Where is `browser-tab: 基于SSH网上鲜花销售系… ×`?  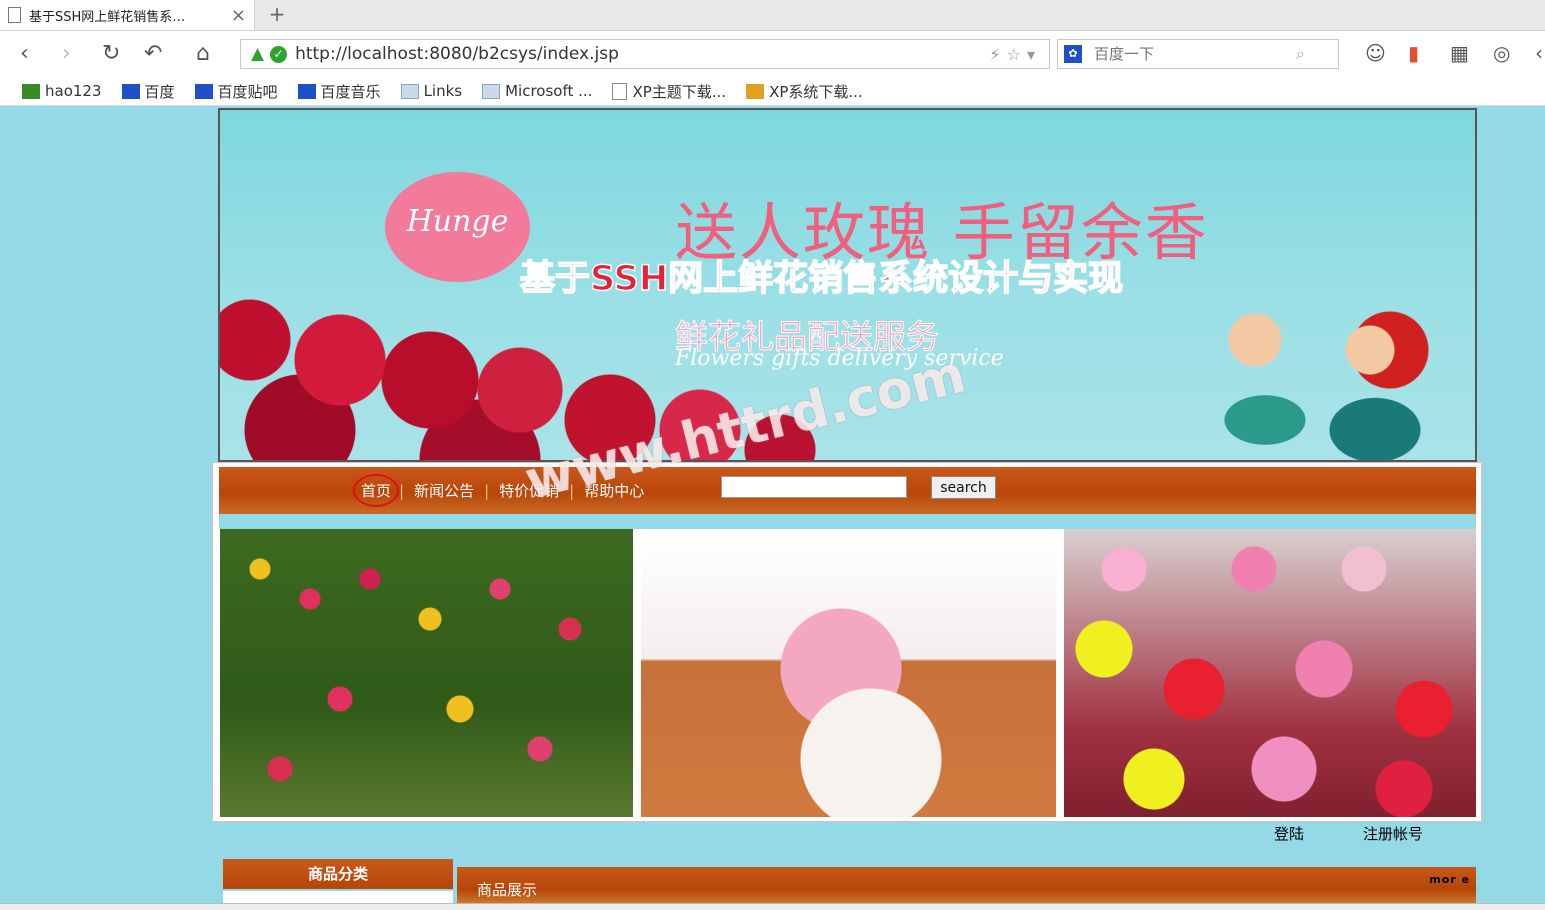 browser-tab: 基于SSH网上鲜花销售系… × is located at coordinates (127, 15).